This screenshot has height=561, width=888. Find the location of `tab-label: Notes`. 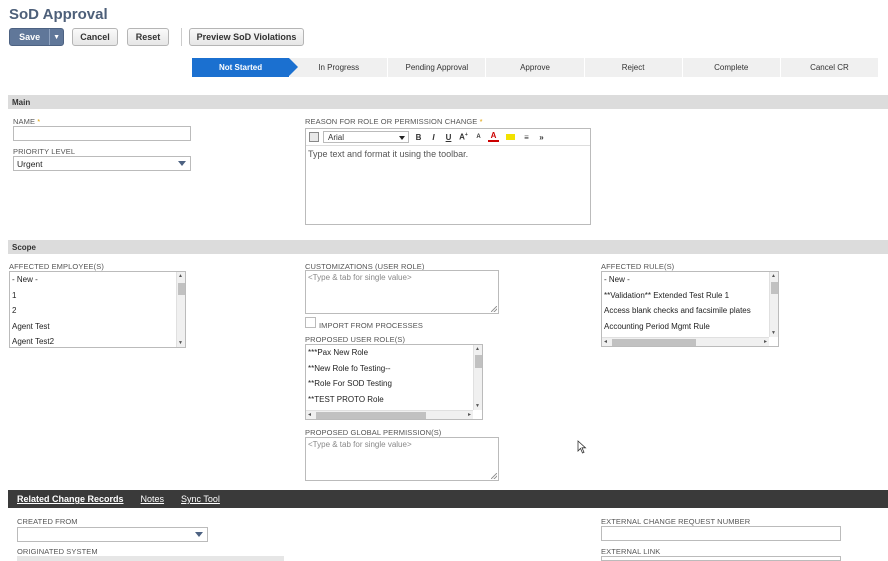

tab-label: Notes is located at coordinates (152, 499).